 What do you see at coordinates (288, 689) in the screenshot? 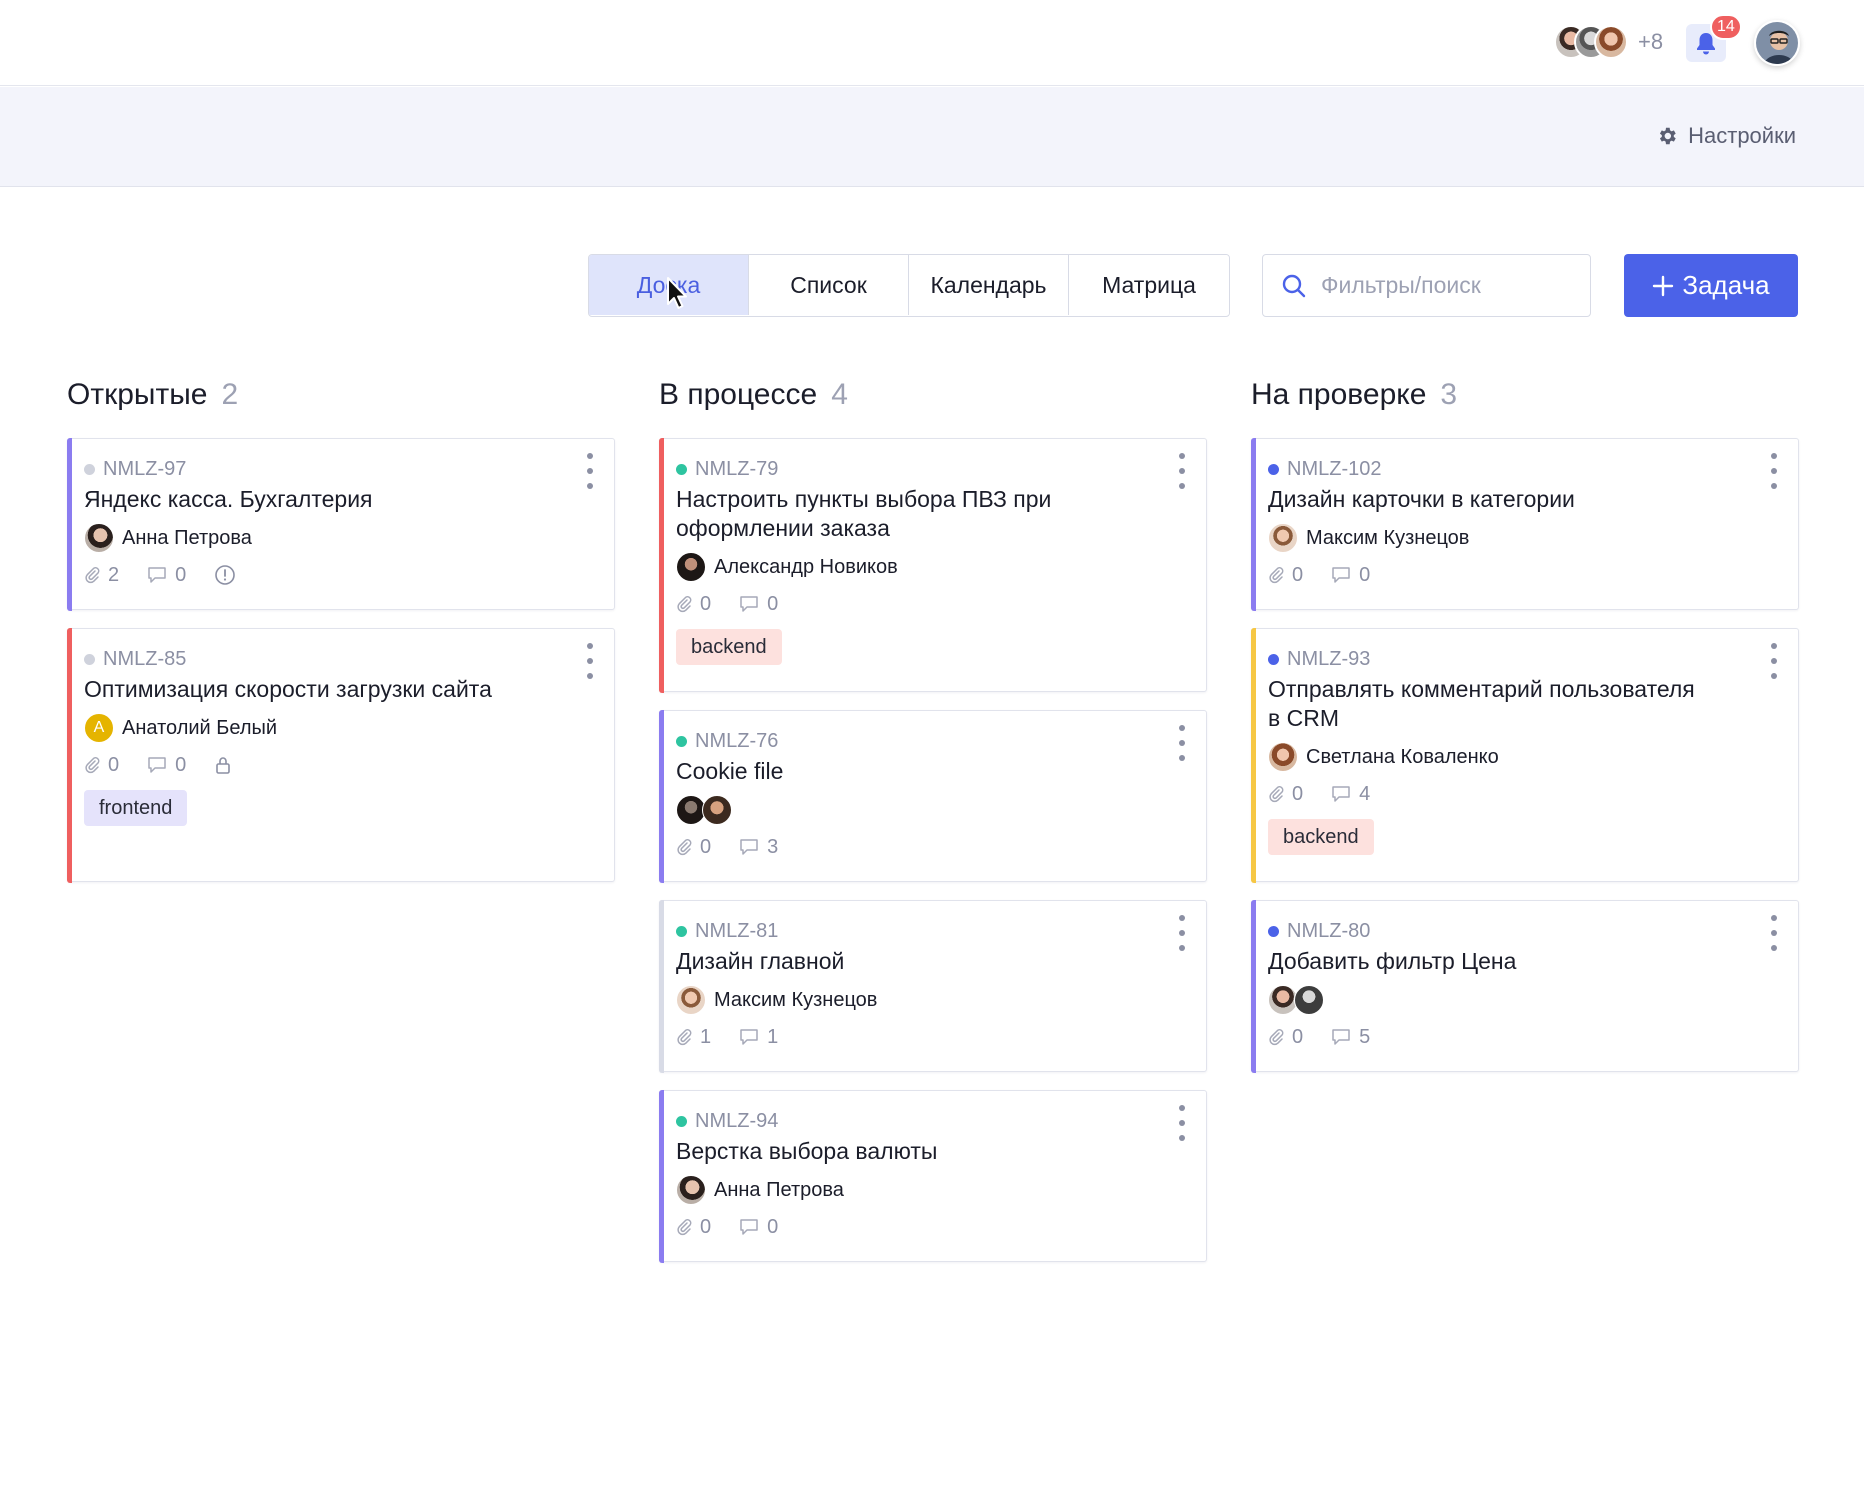
I see `task-title: Оптимизация скорости загрузки сайта` at bounding box center [288, 689].